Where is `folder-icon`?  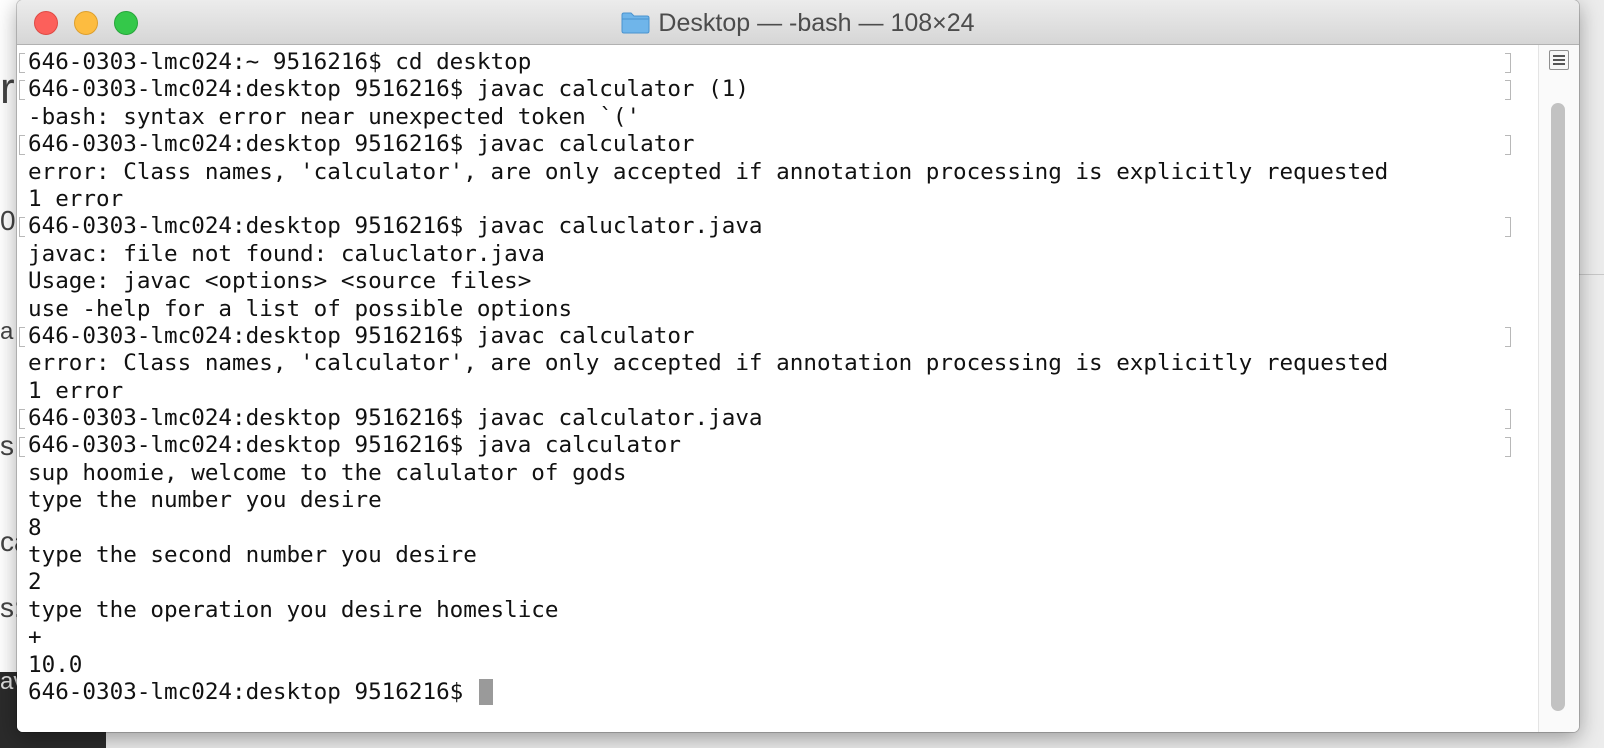 folder-icon is located at coordinates (635, 23).